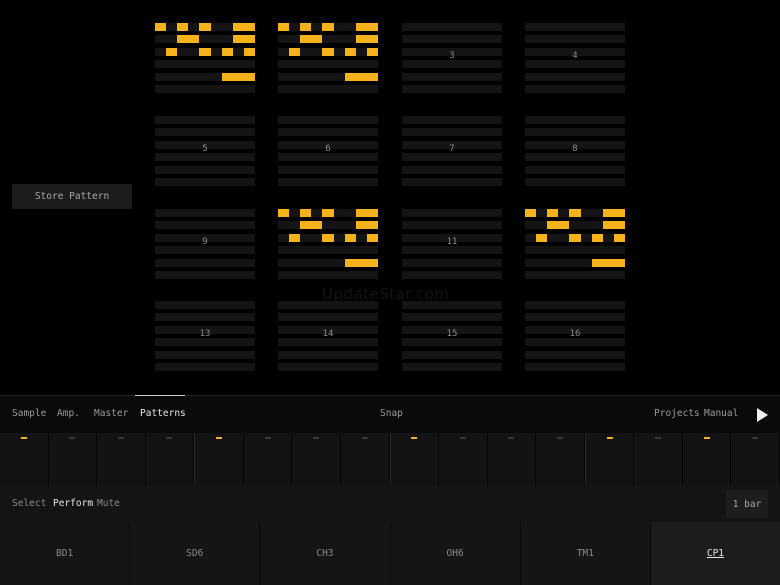 The image size is (780, 585). Describe the element at coordinates (747, 504) in the screenshot. I see `pattern-length-button: 1 bar` at that location.